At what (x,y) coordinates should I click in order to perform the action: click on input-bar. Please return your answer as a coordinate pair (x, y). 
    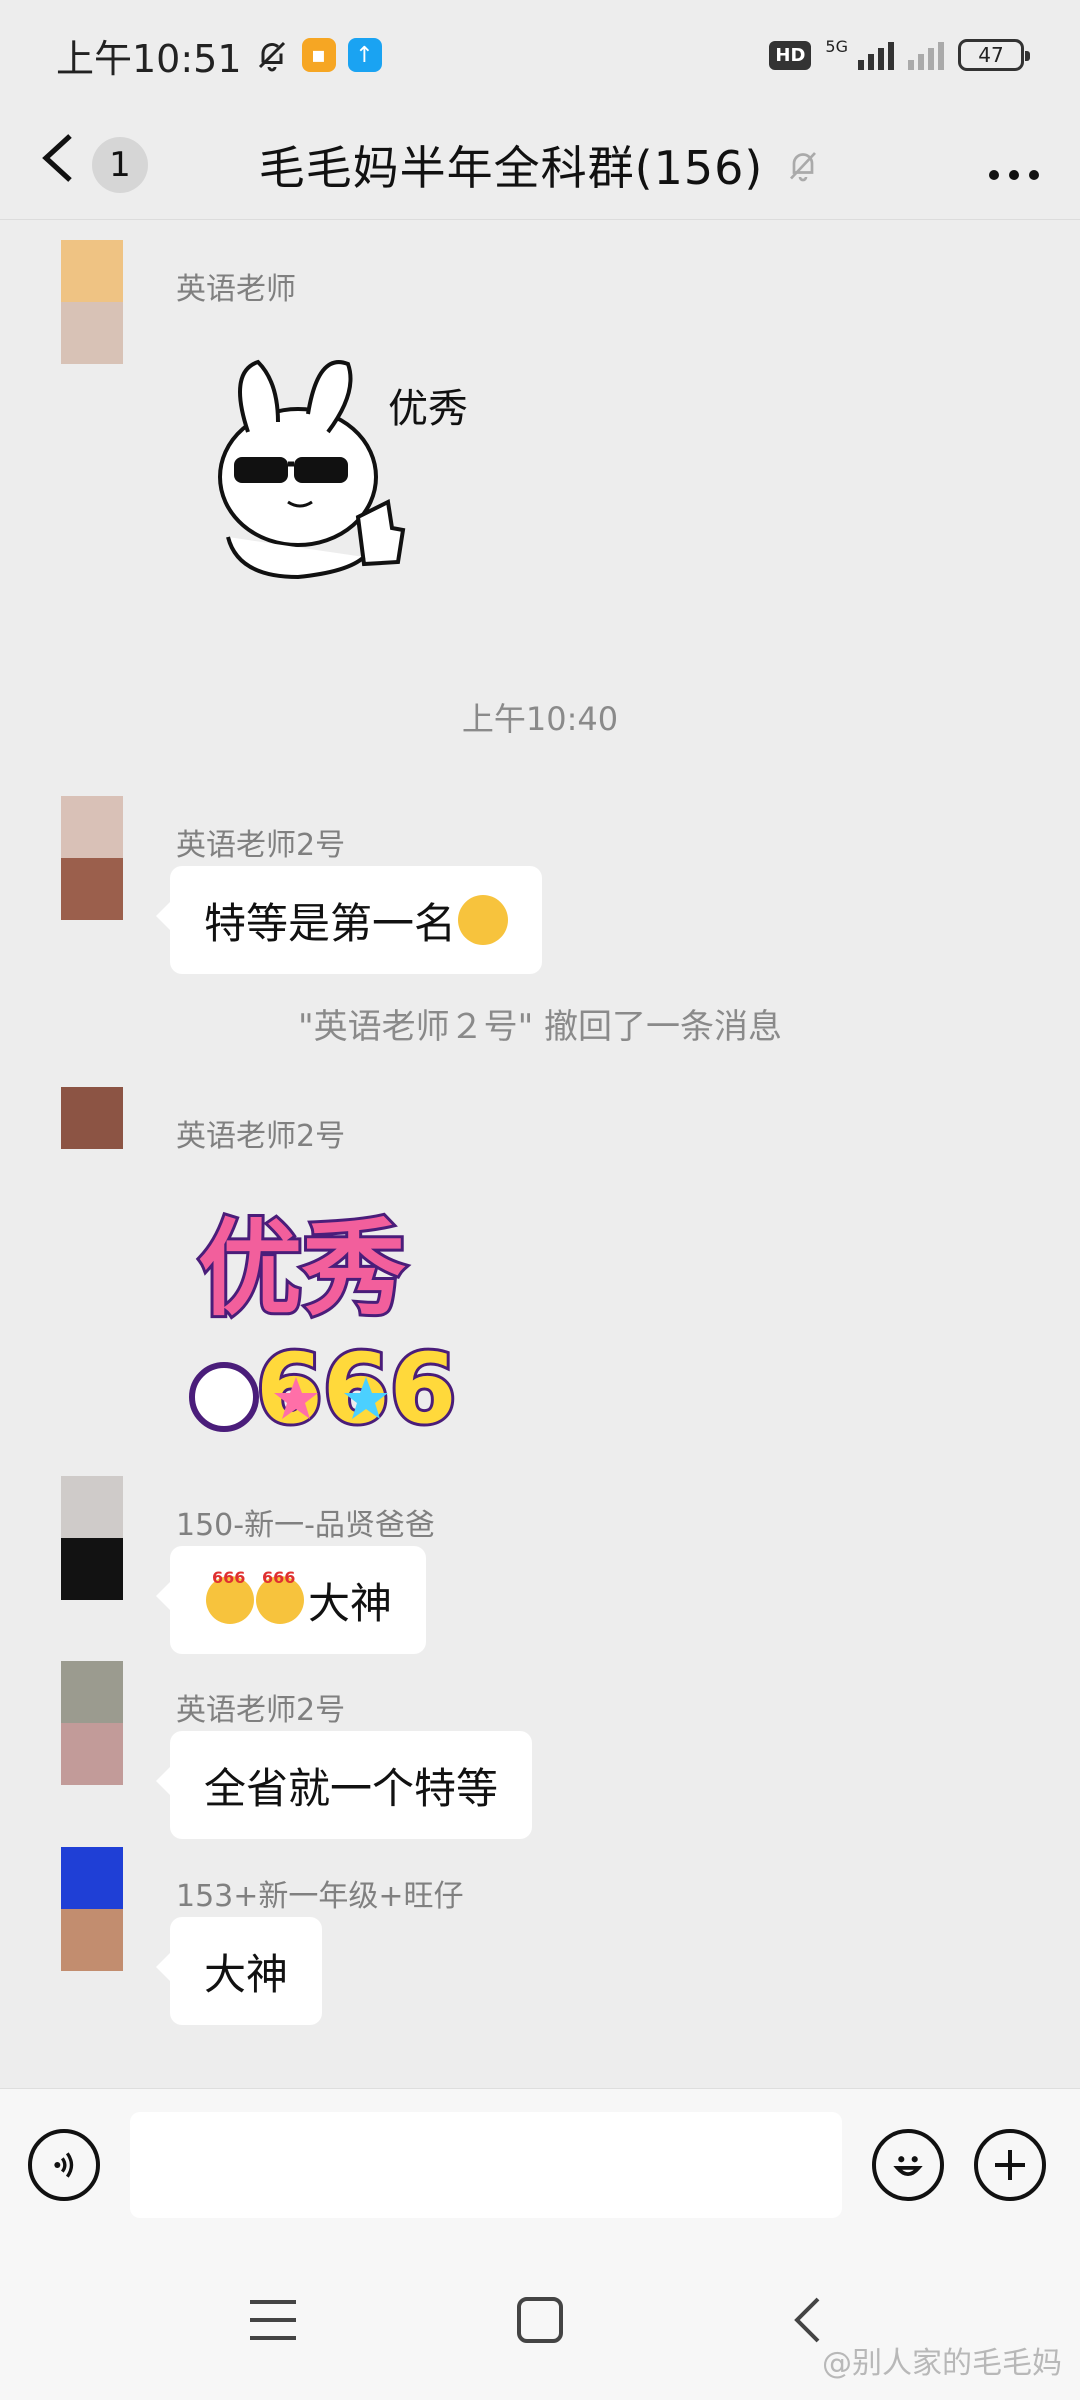
    Looking at the image, I should click on (540, 2164).